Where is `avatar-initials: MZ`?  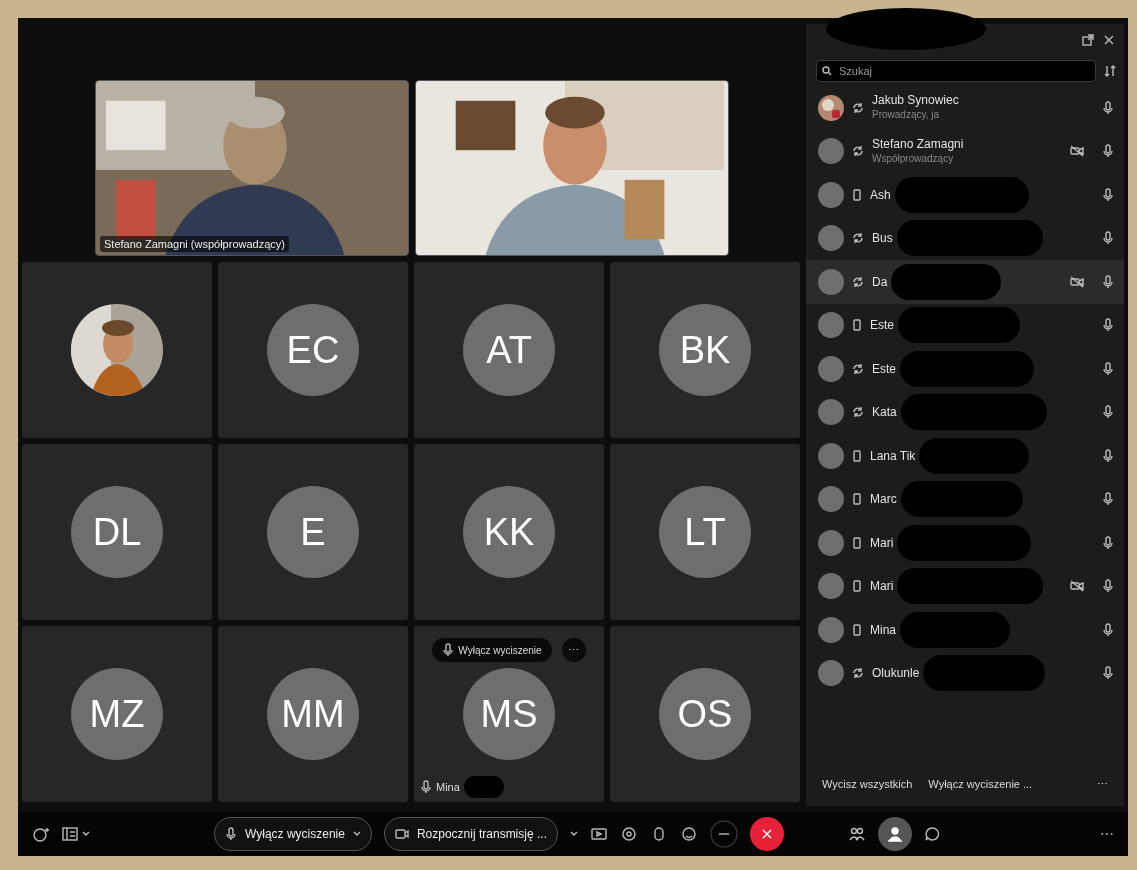
avatar-initials: MZ is located at coordinates (117, 714).